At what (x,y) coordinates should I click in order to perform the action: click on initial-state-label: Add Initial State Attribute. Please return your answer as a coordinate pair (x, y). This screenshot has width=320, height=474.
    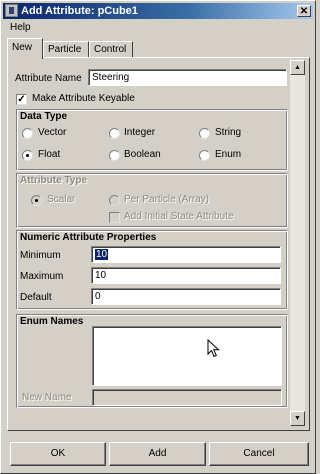
    Looking at the image, I should click on (179, 216).